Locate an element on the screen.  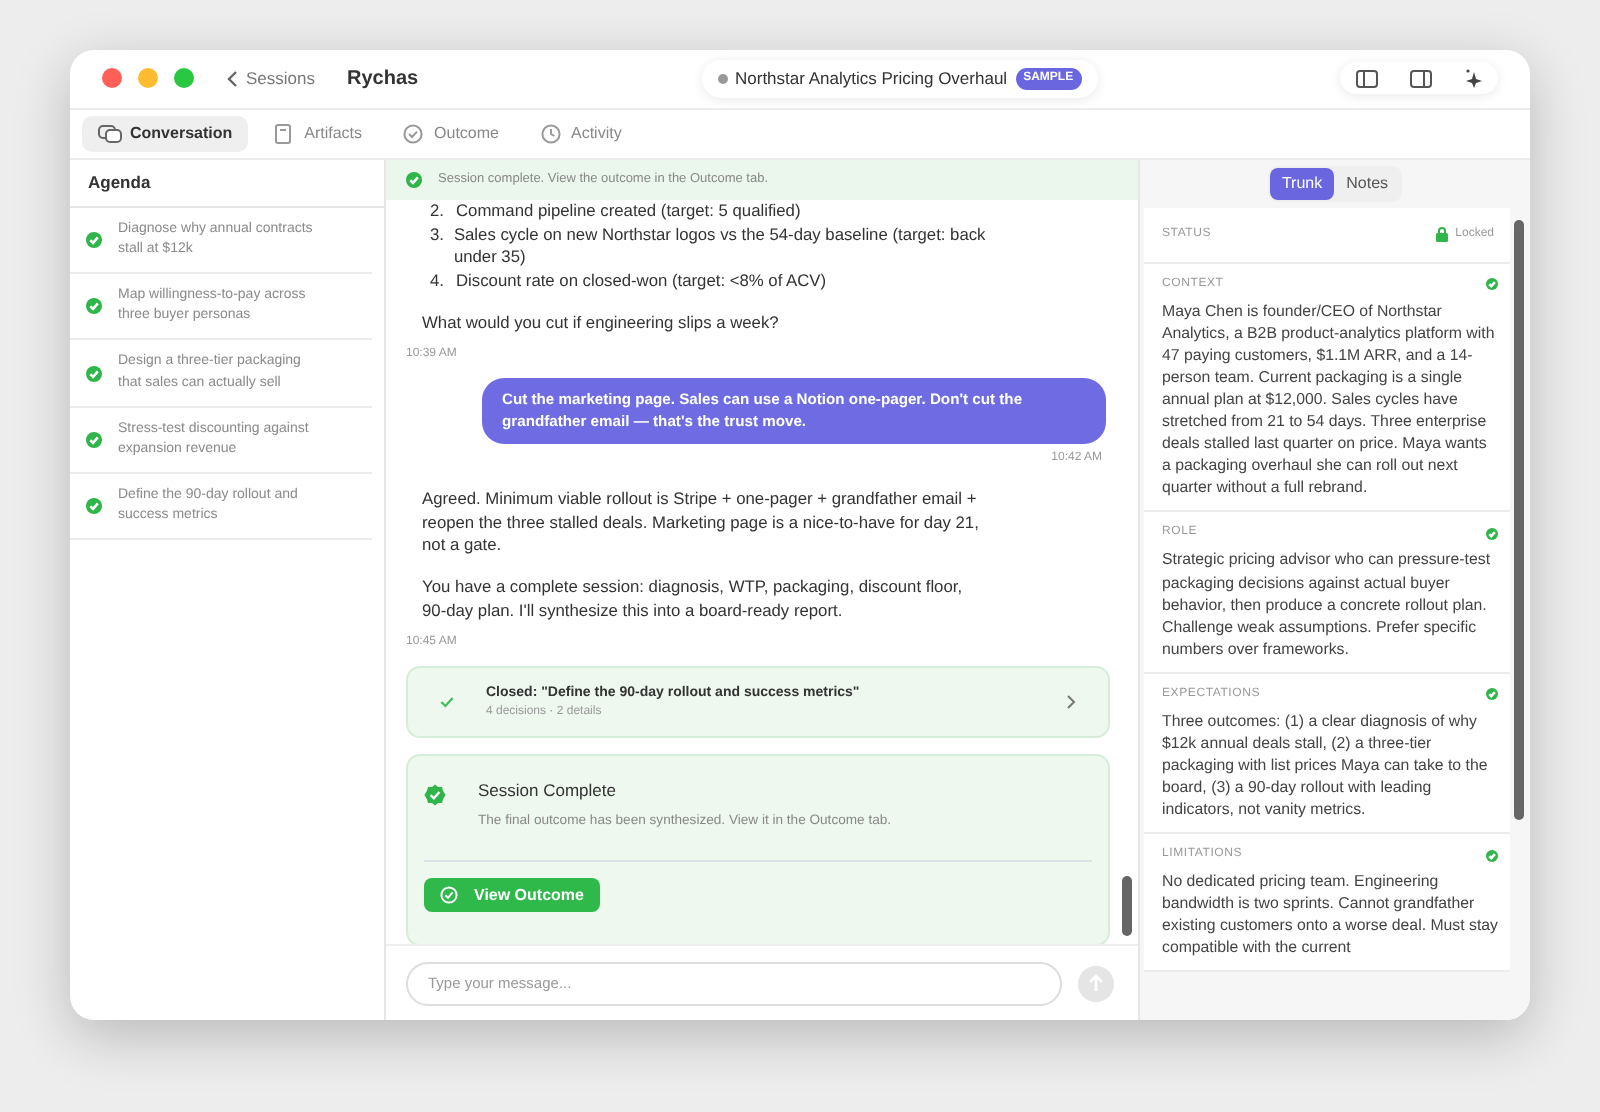
list-item-text: Discount rate on closed-won (target: <8% of ACV) is located at coordinates (641, 282).